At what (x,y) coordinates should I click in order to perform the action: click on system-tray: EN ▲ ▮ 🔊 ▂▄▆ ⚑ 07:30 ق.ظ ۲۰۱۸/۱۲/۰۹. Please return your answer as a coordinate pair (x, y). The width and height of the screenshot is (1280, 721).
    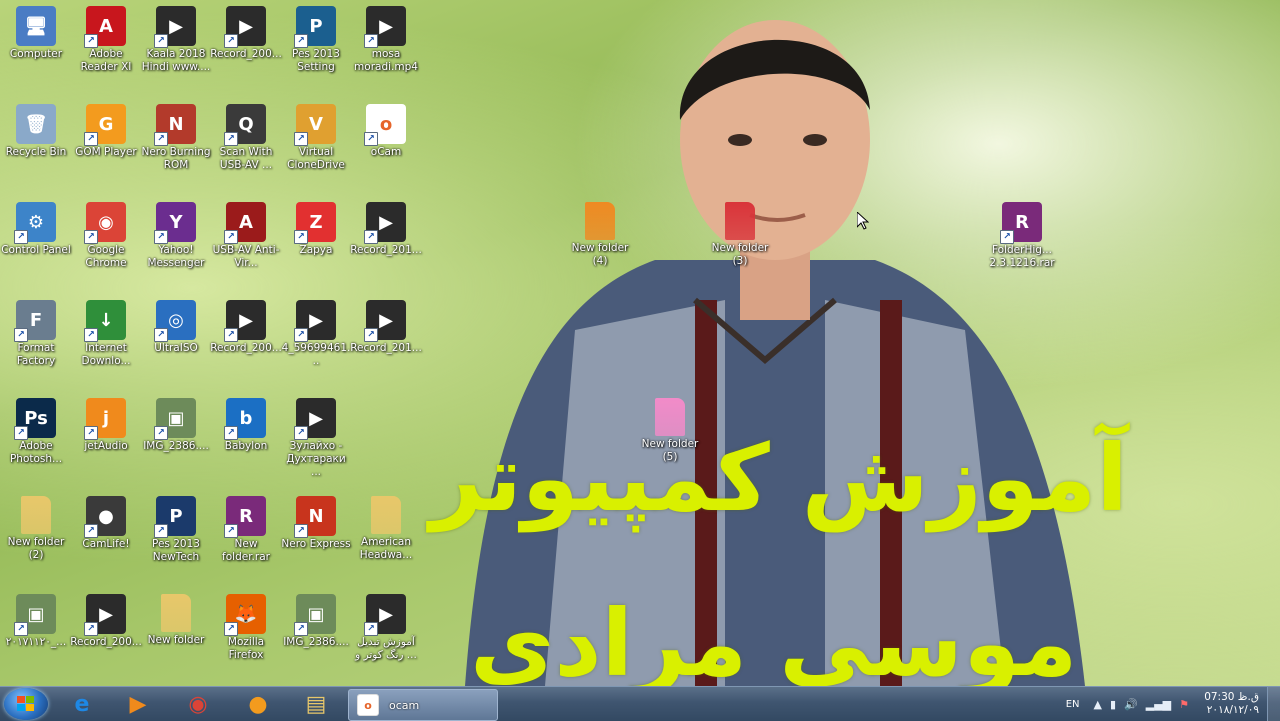
    Looking at the image, I should click on (1173, 704).